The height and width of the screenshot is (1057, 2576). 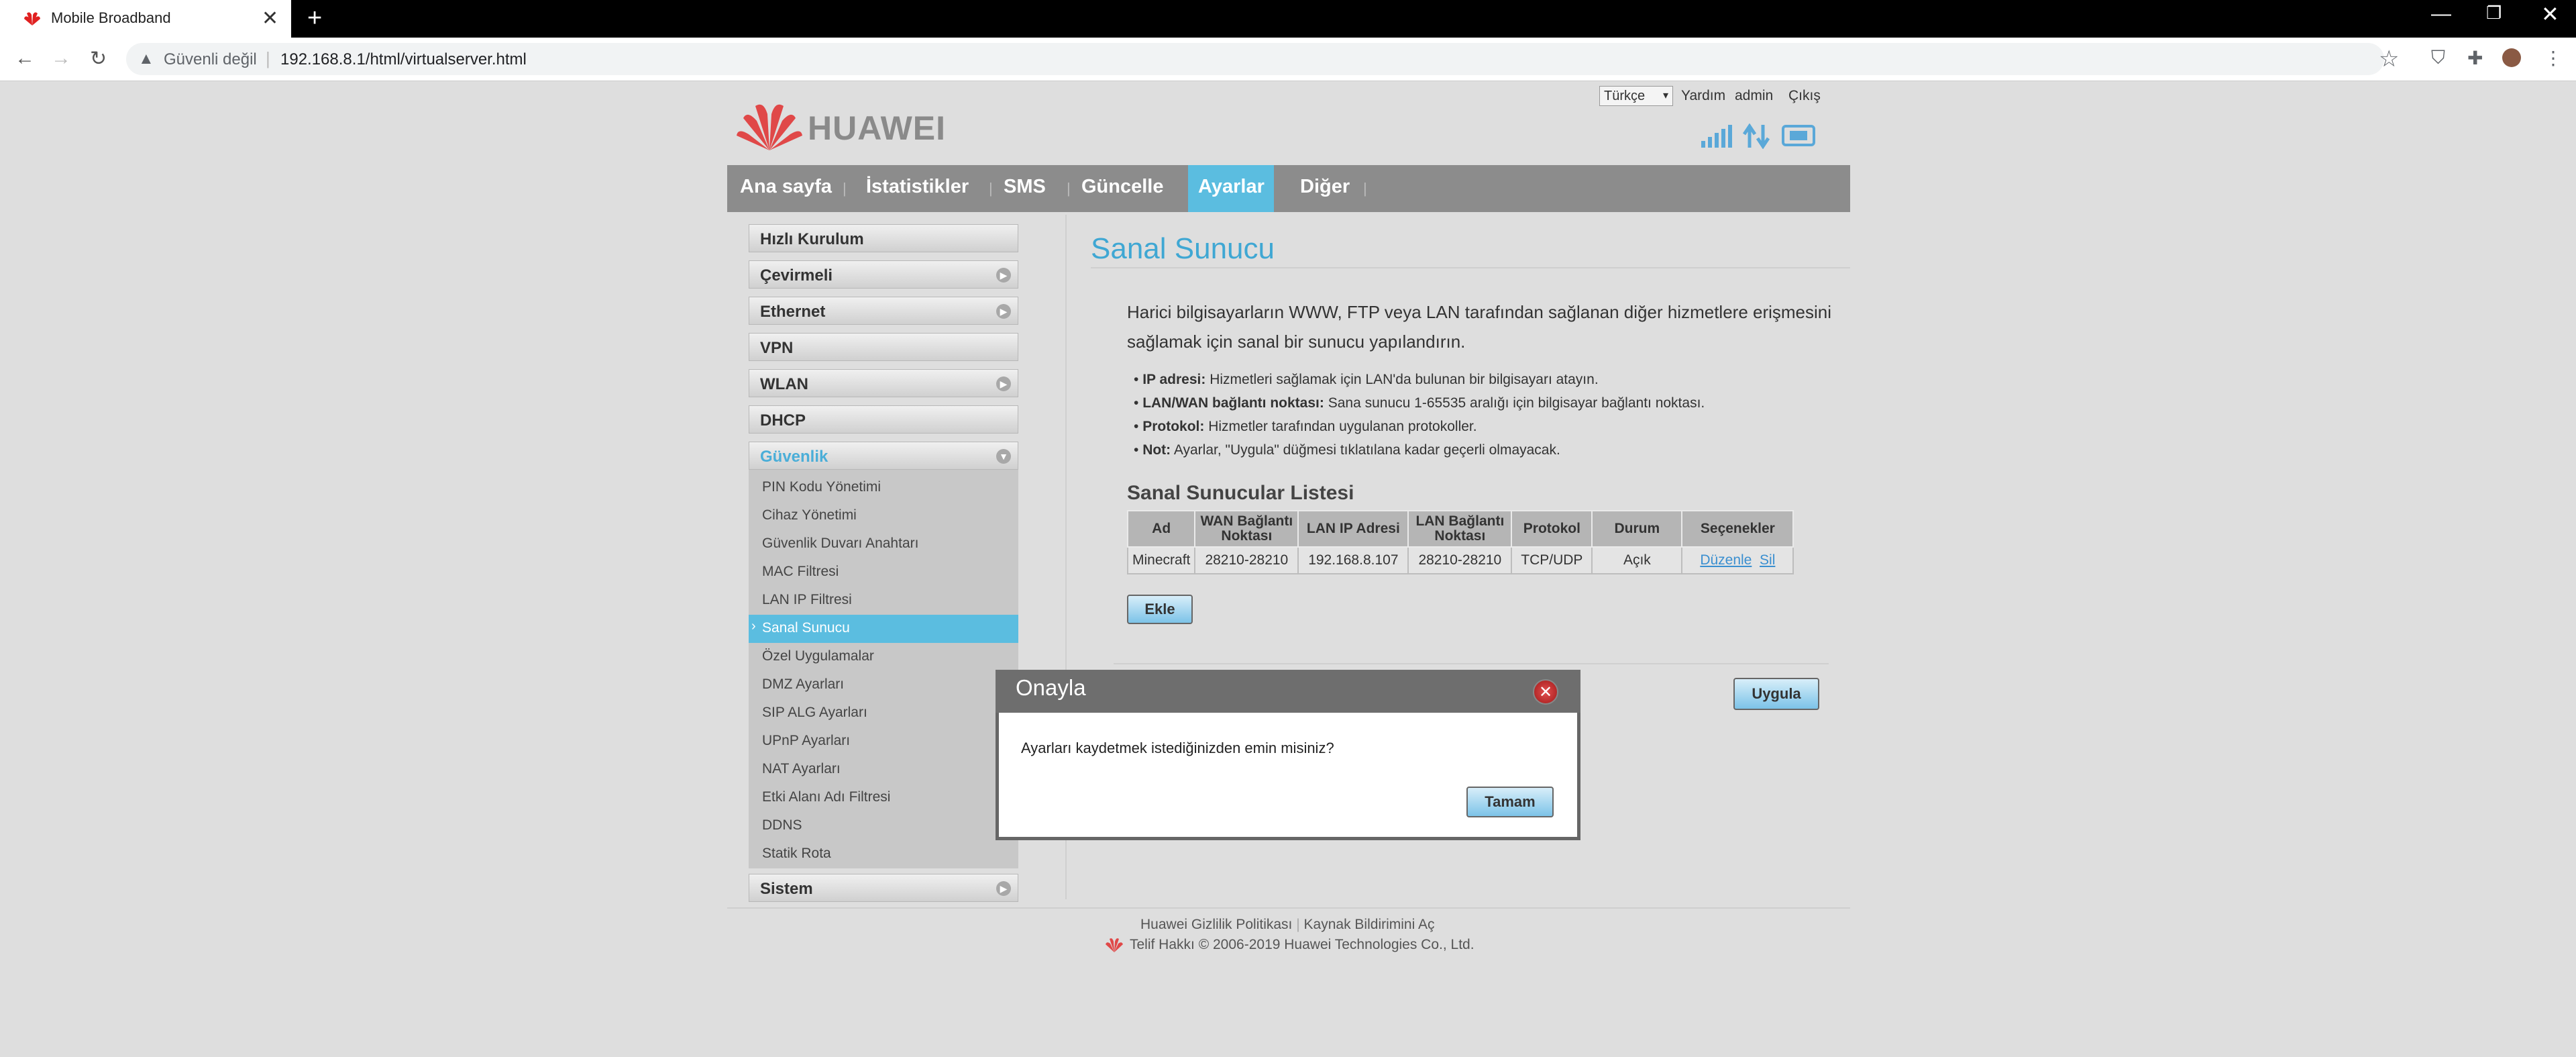 What do you see at coordinates (796, 275) in the screenshot?
I see `sidebar-label: Çevirmeli` at bounding box center [796, 275].